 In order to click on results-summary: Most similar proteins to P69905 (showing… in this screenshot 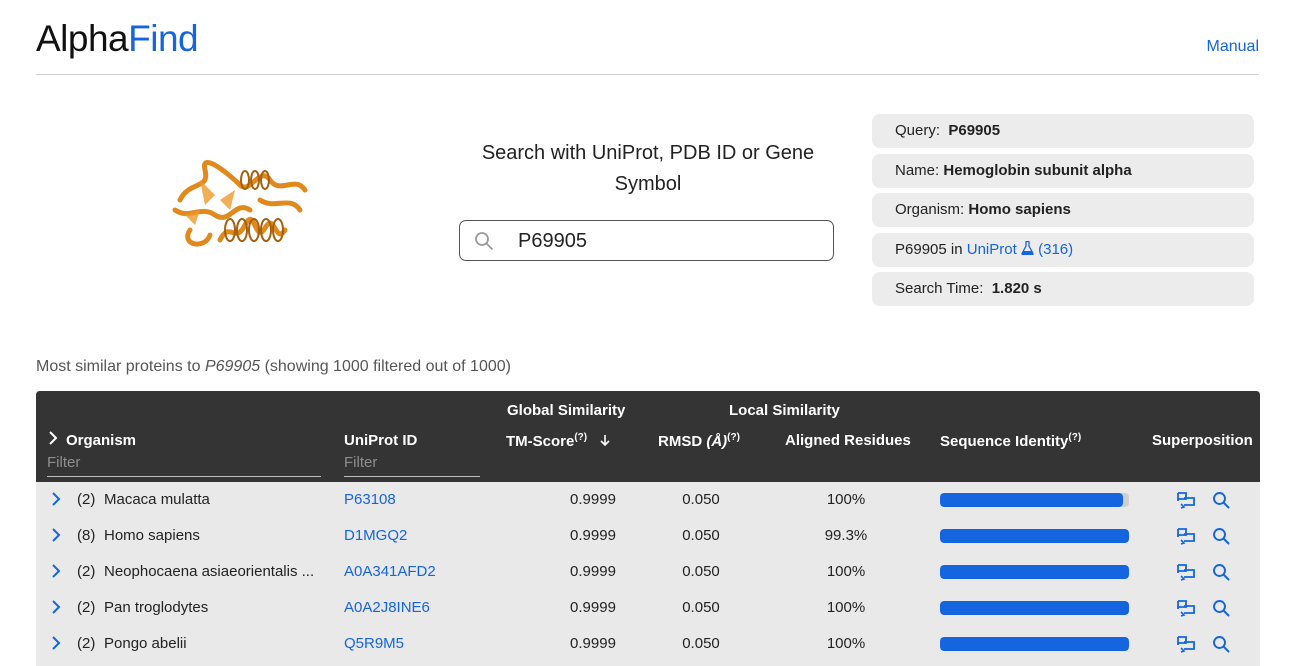, I will do `click(273, 367)`.